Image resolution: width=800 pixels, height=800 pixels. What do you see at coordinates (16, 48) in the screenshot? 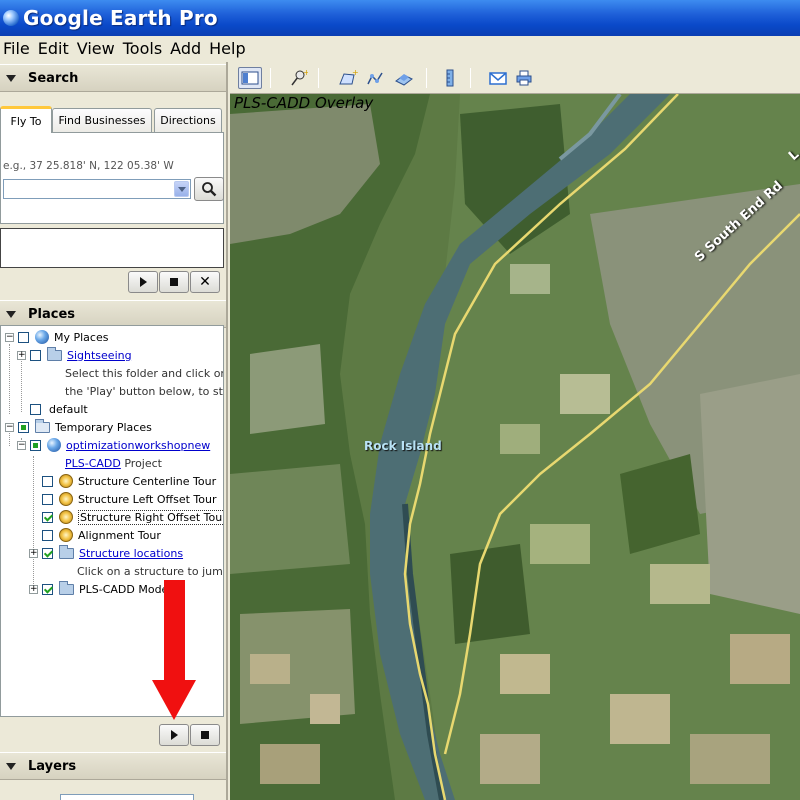
I see `menu-file: File` at bounding box center [16, 48].